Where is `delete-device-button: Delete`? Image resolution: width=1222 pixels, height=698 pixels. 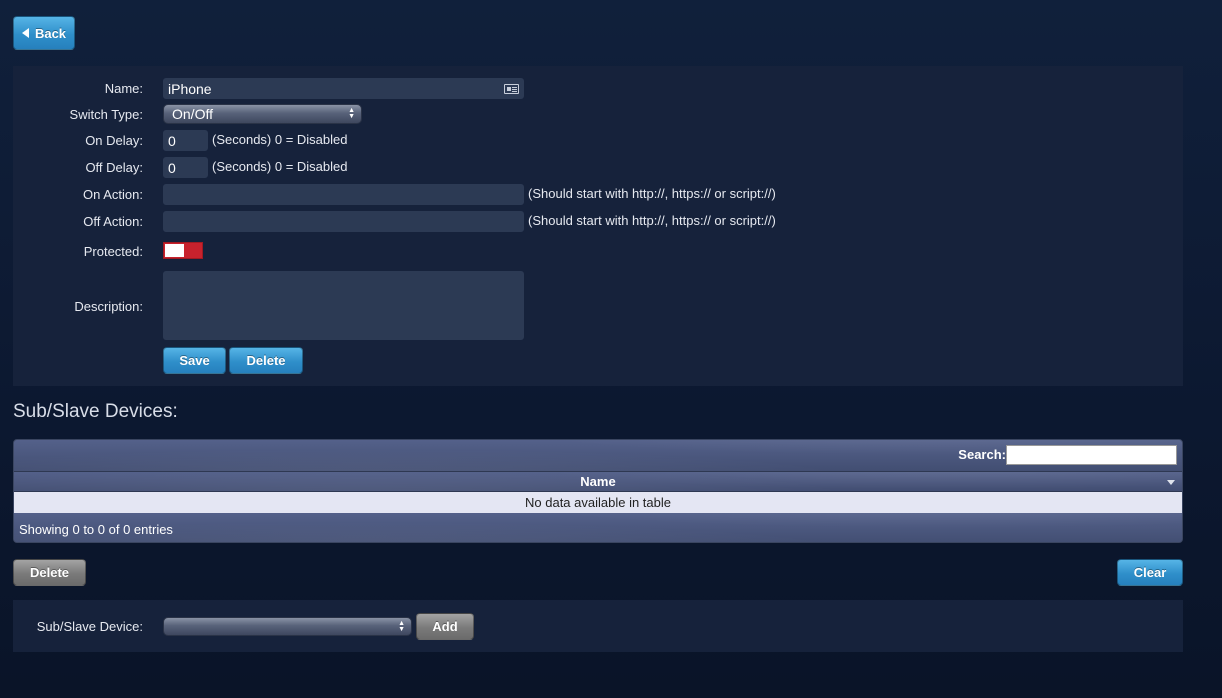
delete-device-button: Delete is located at coordinates (266, 360).